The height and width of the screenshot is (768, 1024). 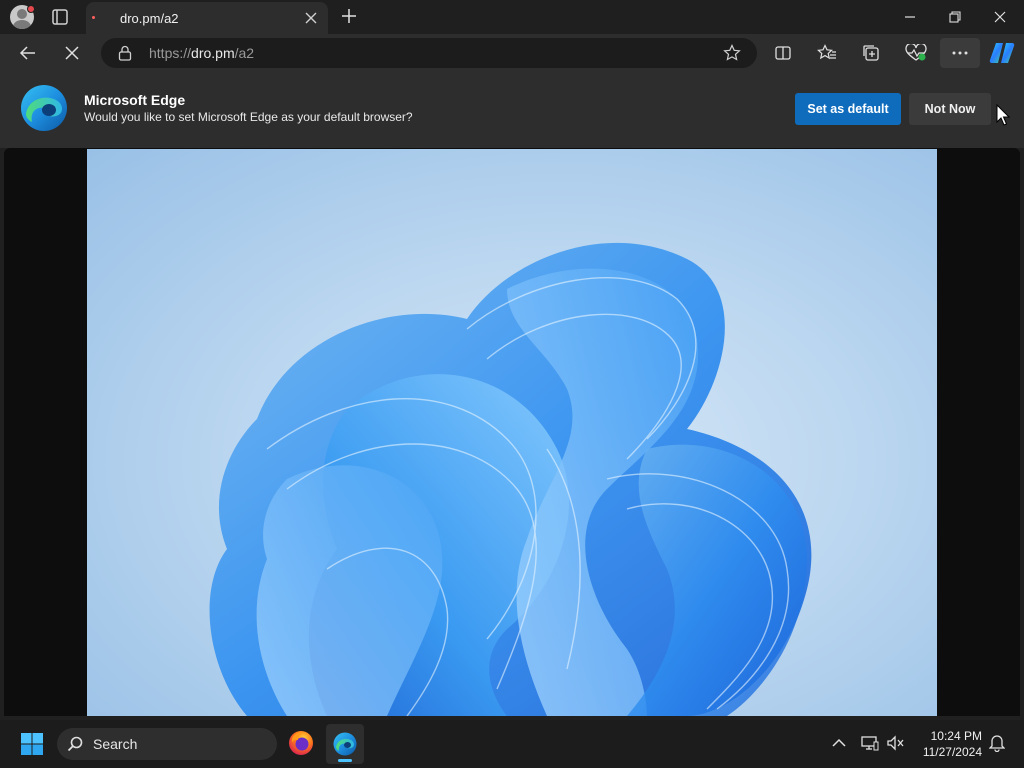 I want to click on split-screen-icon, so click(x=783, y=53).